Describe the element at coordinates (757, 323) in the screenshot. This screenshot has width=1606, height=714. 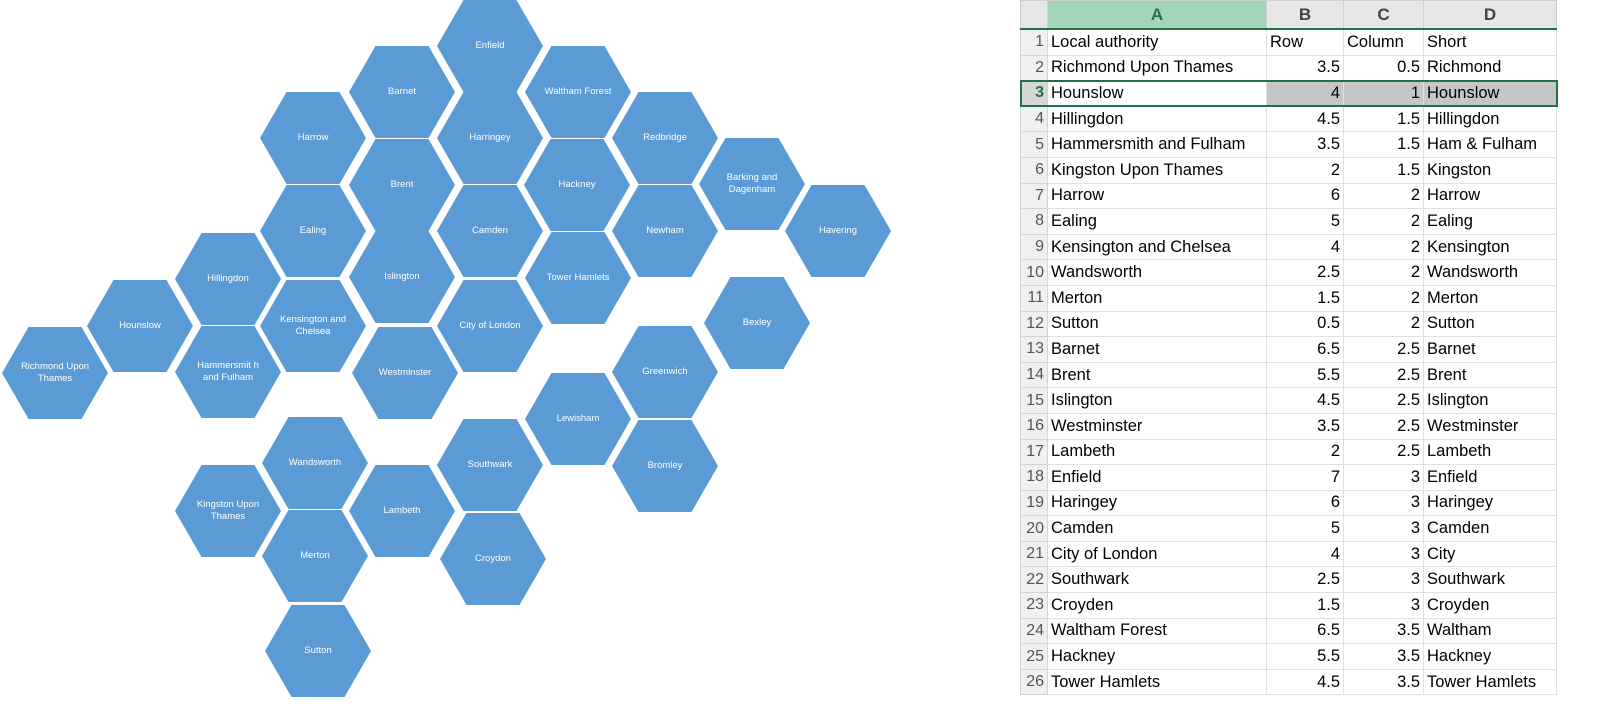
I see `hex-tile: Bexley` at that location.